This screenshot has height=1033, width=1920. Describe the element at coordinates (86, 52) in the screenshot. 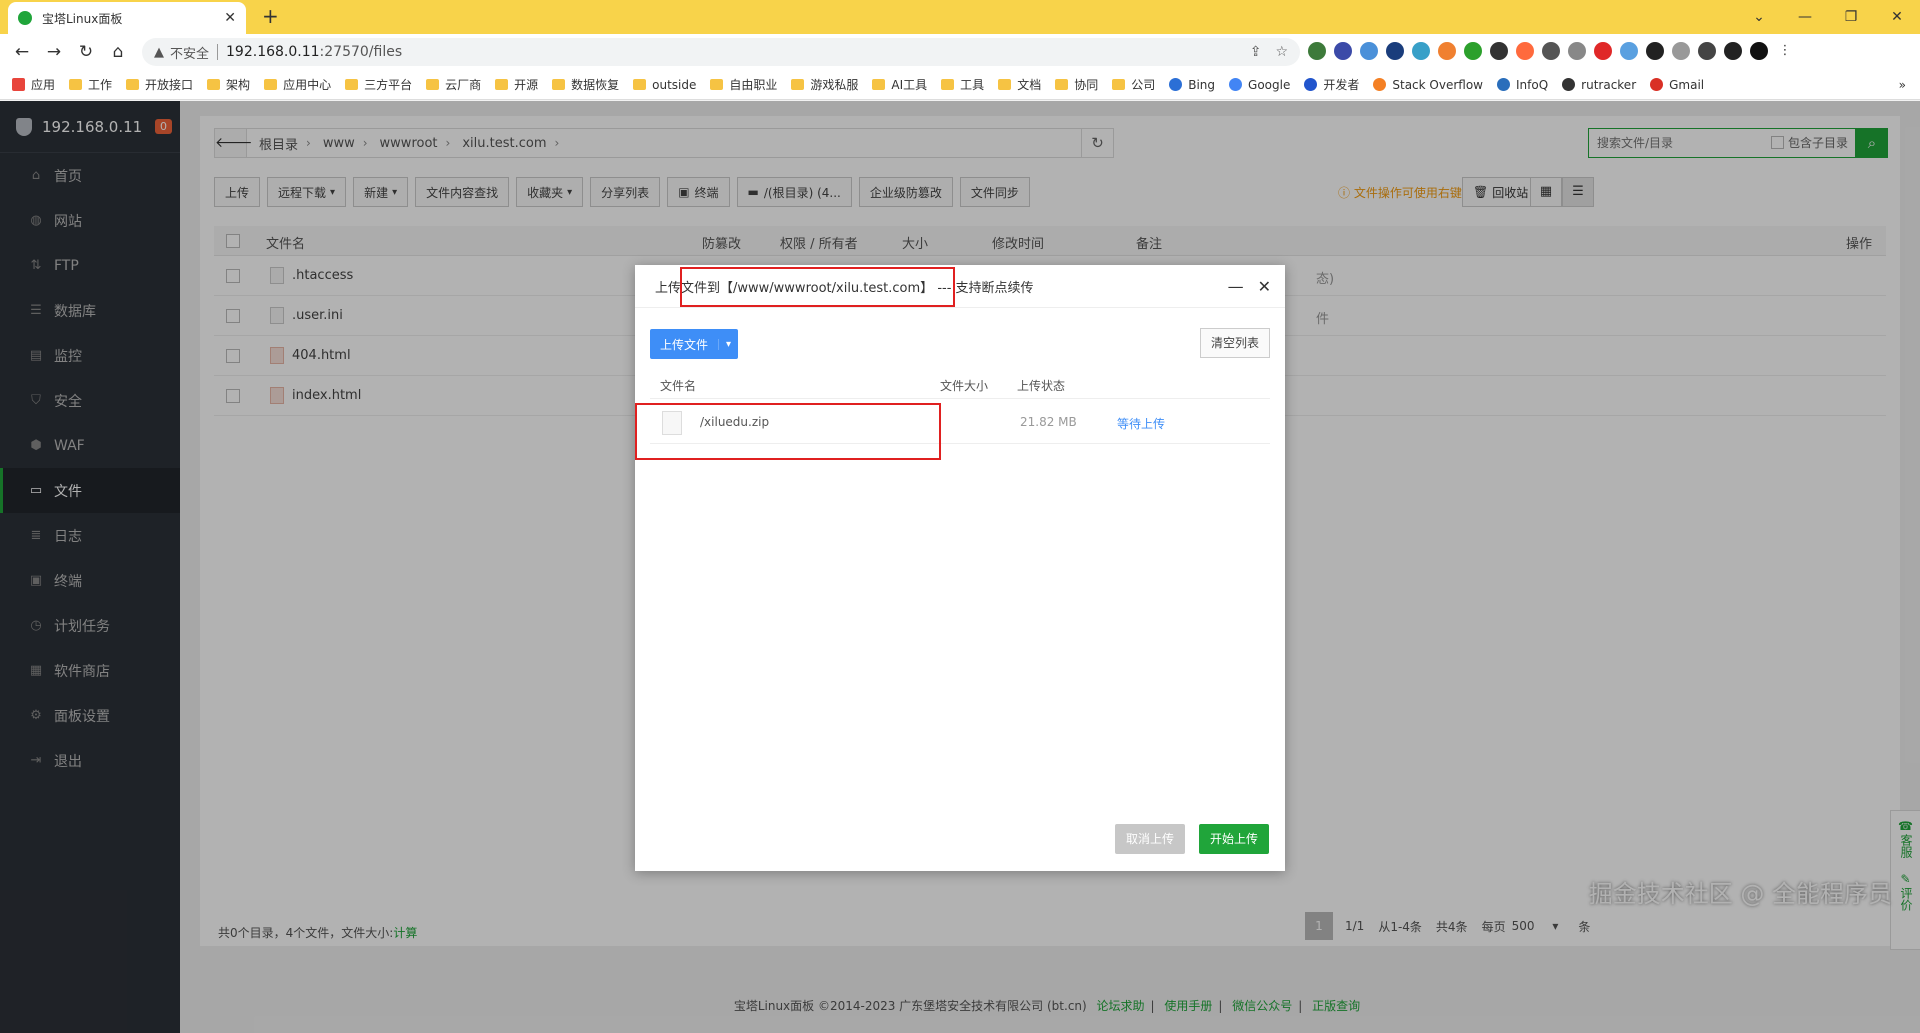

I see `reload-icon: ↻` at that location.